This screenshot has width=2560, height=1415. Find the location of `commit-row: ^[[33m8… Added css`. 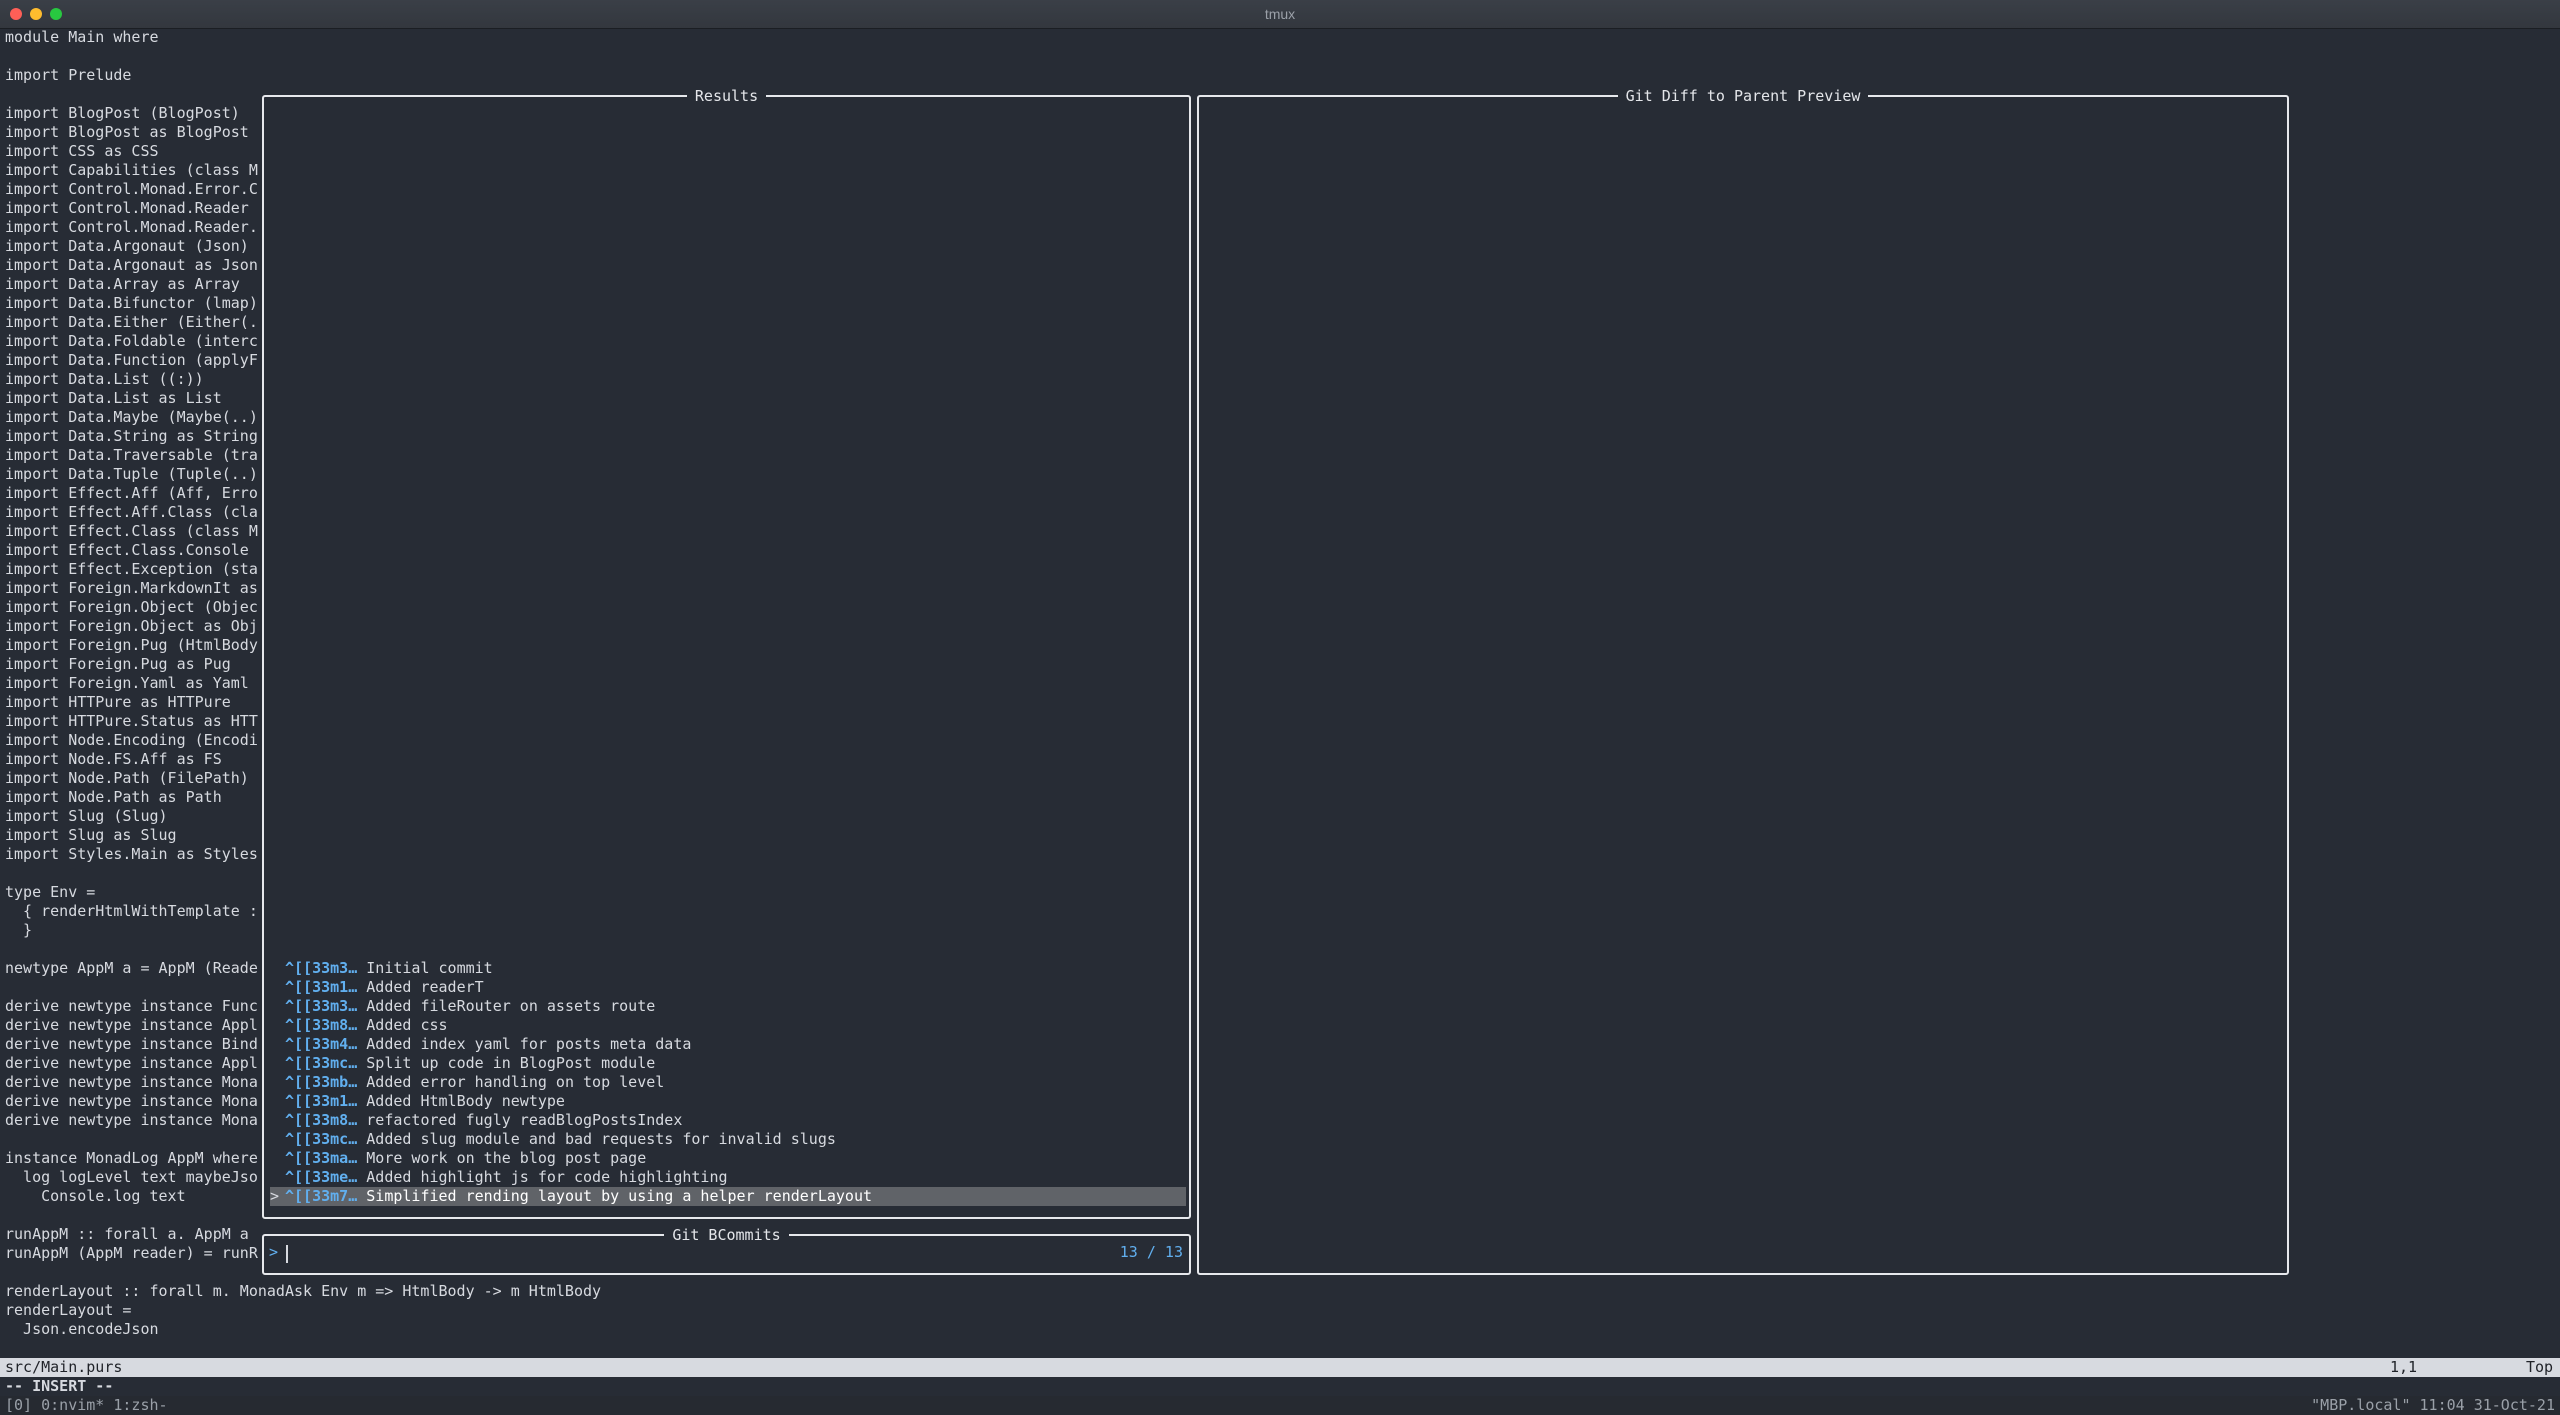

commit-row: ^[[33m8… Added css is located at coordinates (728, 1025).